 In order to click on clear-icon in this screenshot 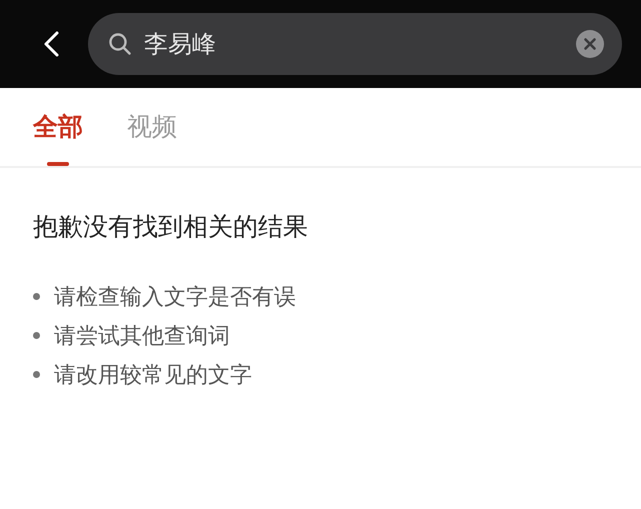, I will do `click(590, 44)`.